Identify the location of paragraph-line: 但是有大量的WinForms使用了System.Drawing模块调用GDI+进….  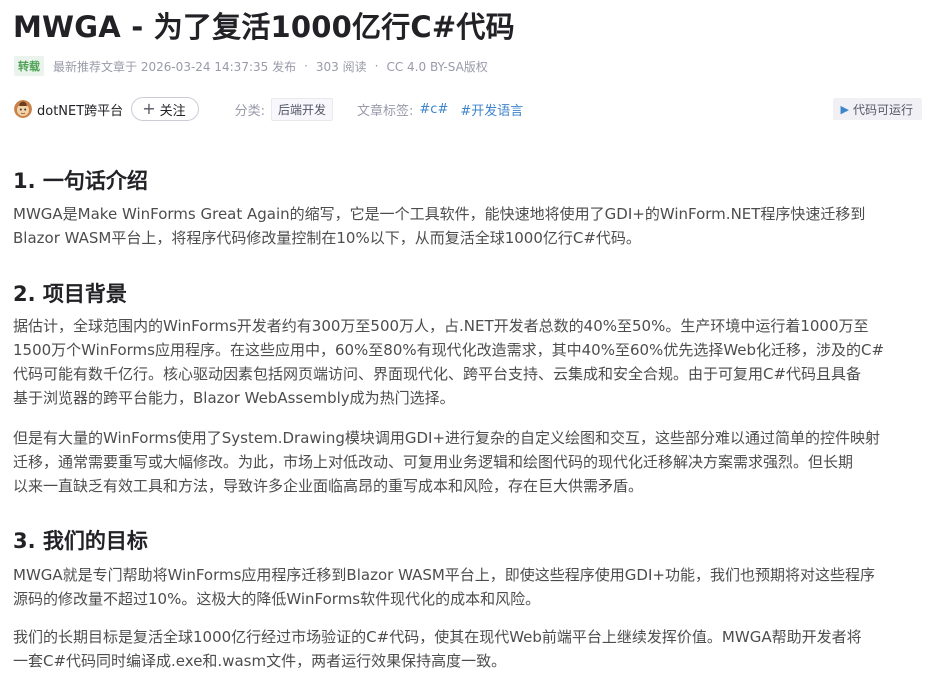
(447, 438).